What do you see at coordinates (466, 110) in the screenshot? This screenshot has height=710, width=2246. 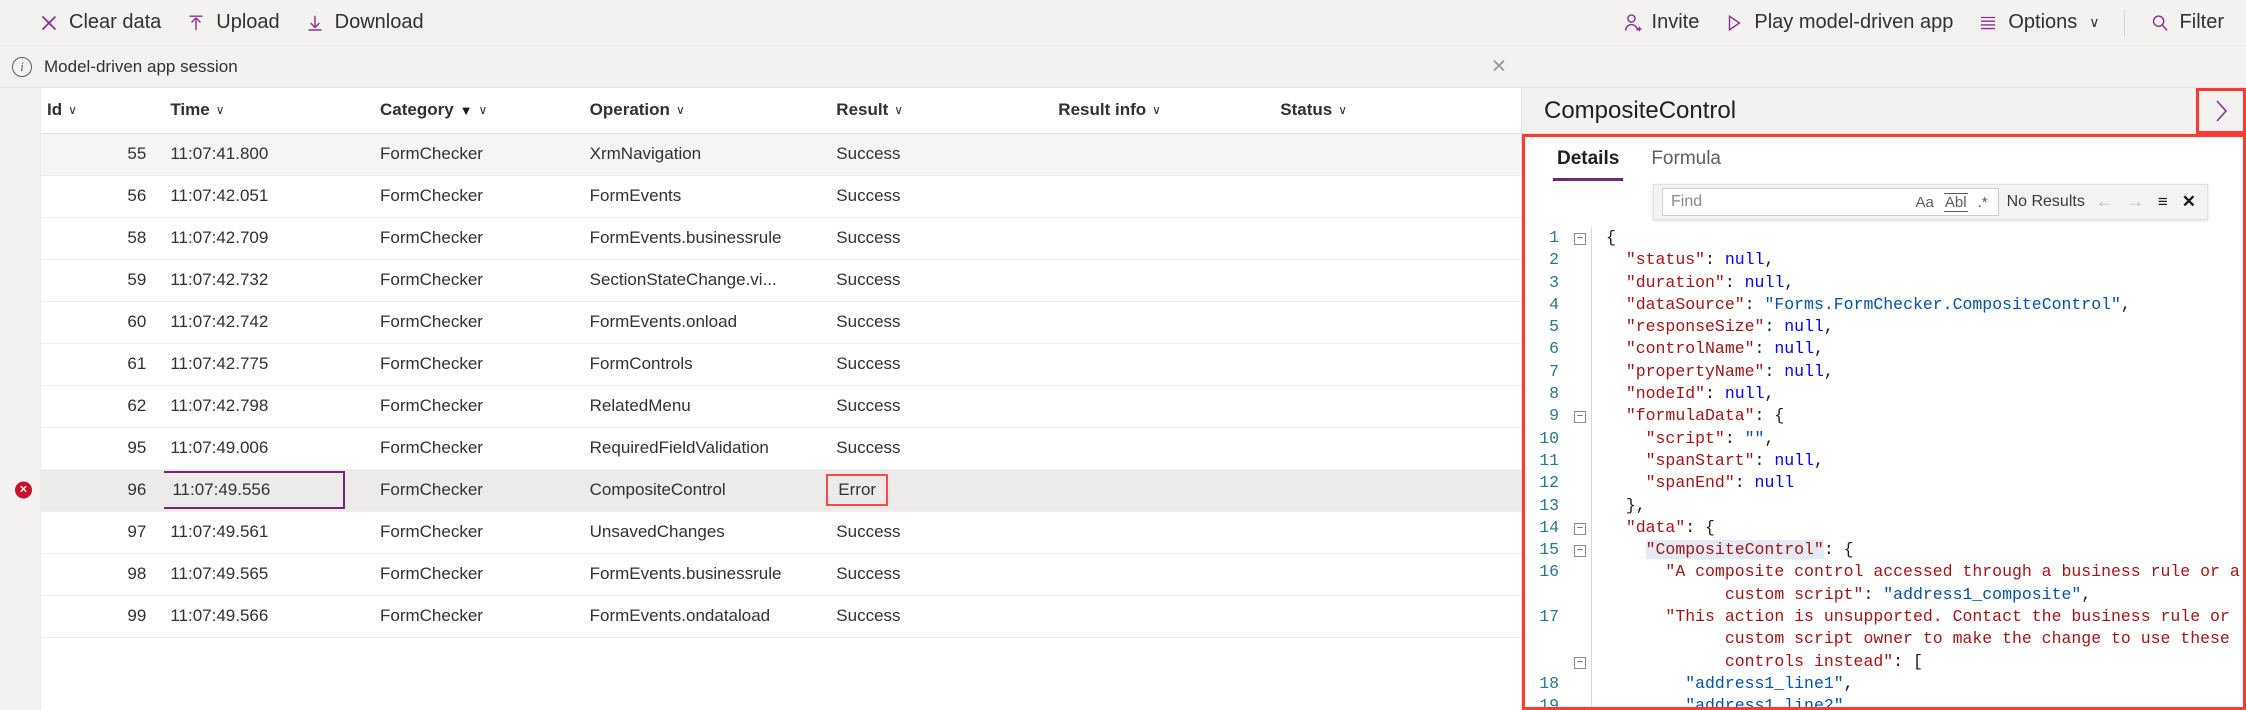 I see `filter-funnel-icon: ▼` at bounding box center [466, 110].